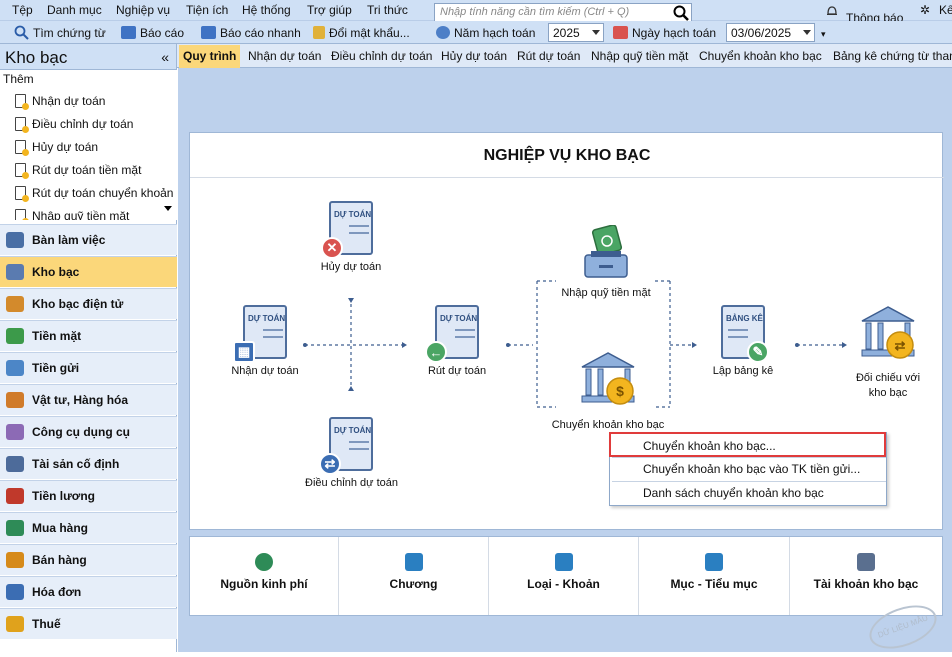 Image resolution: width=952 pixels, height=657 pixels. Describe the element at coordinates (80, 400) in the screenshot. I see `module-label: Vật tư, Hàng hóa` at that location.